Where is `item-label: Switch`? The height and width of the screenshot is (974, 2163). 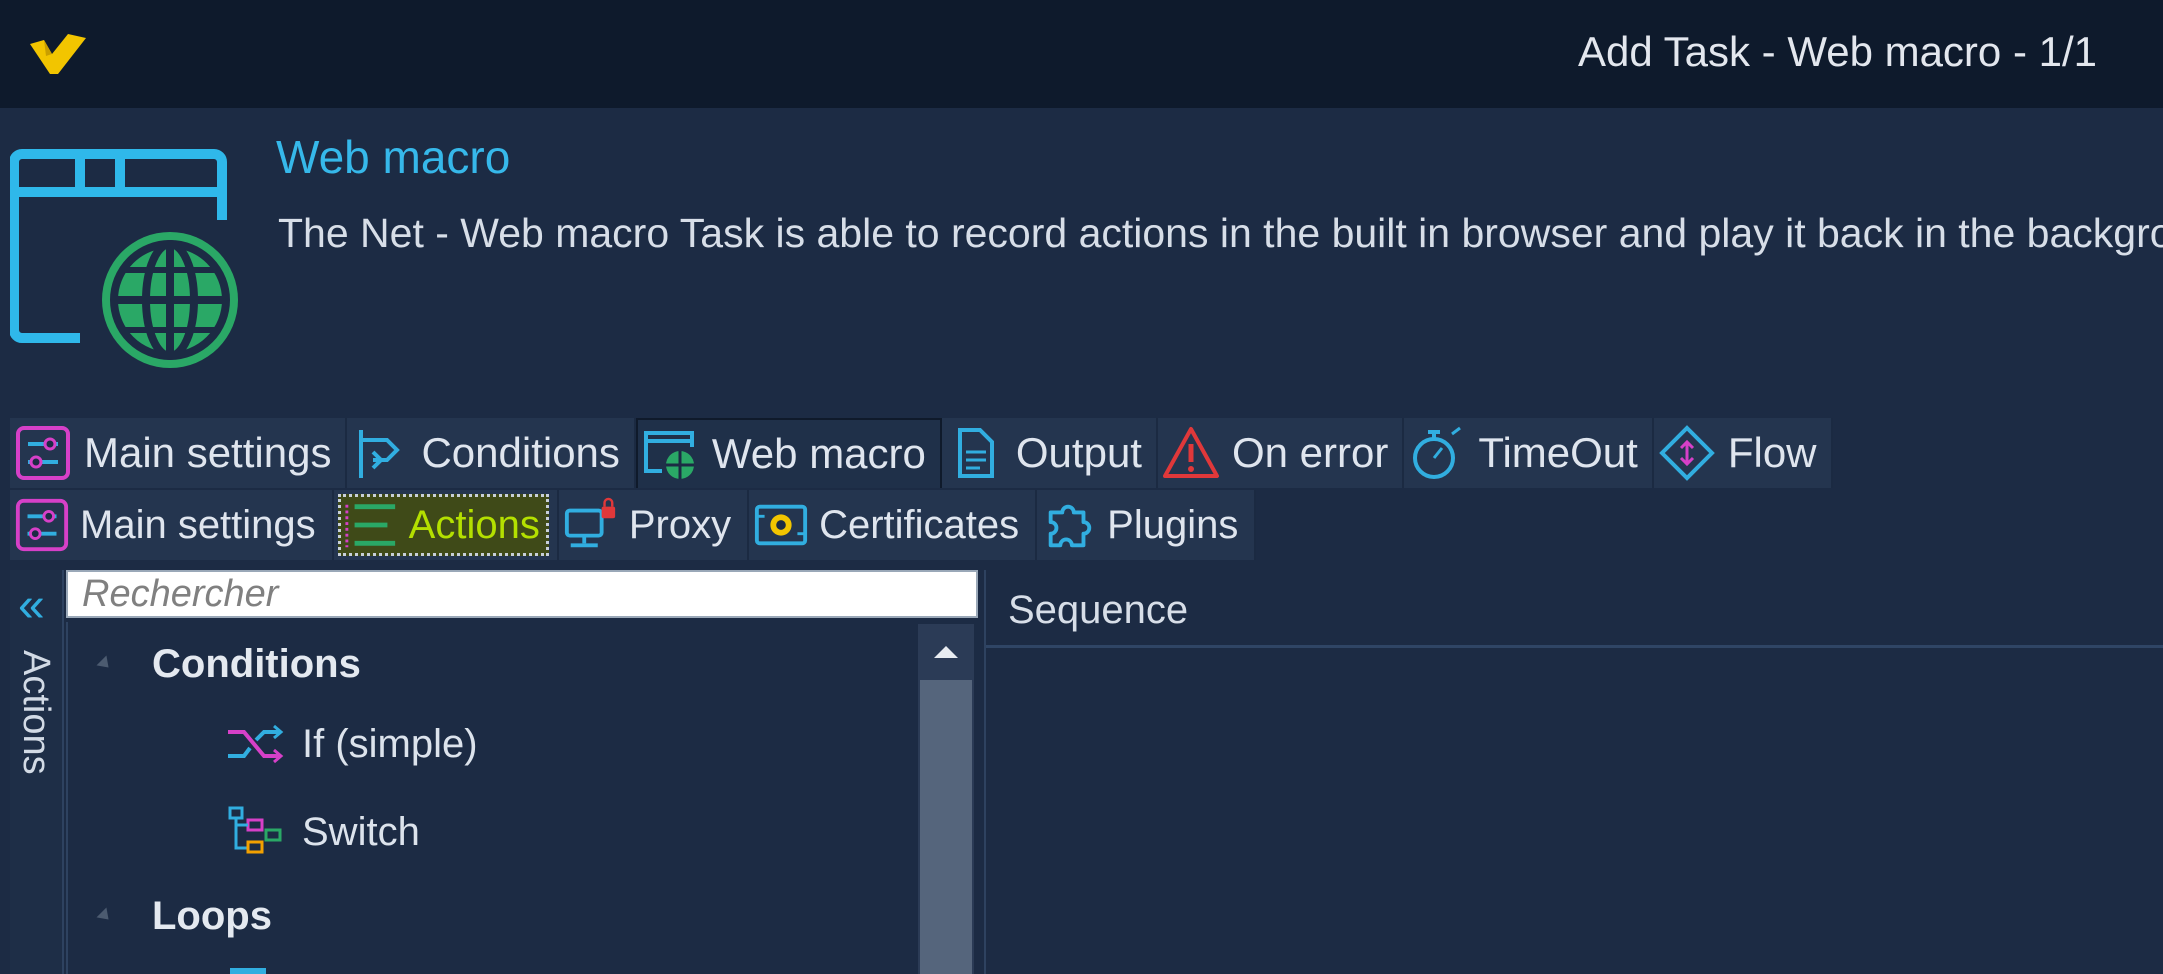
item-label: Switch is located at coordinates (361, 831).